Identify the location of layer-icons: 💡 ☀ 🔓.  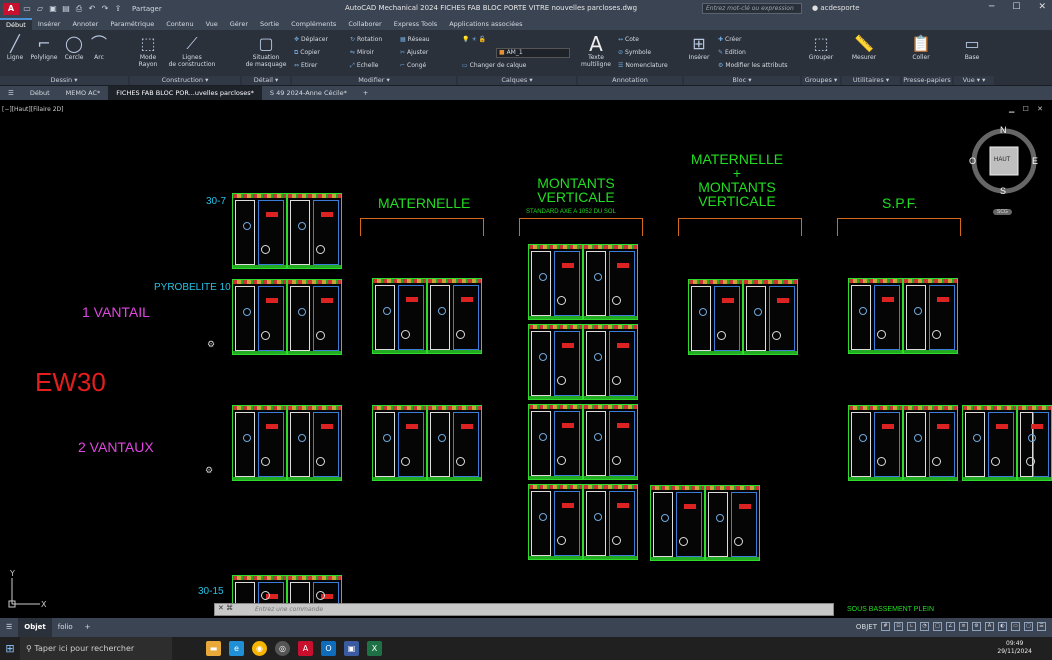
(475, 40).